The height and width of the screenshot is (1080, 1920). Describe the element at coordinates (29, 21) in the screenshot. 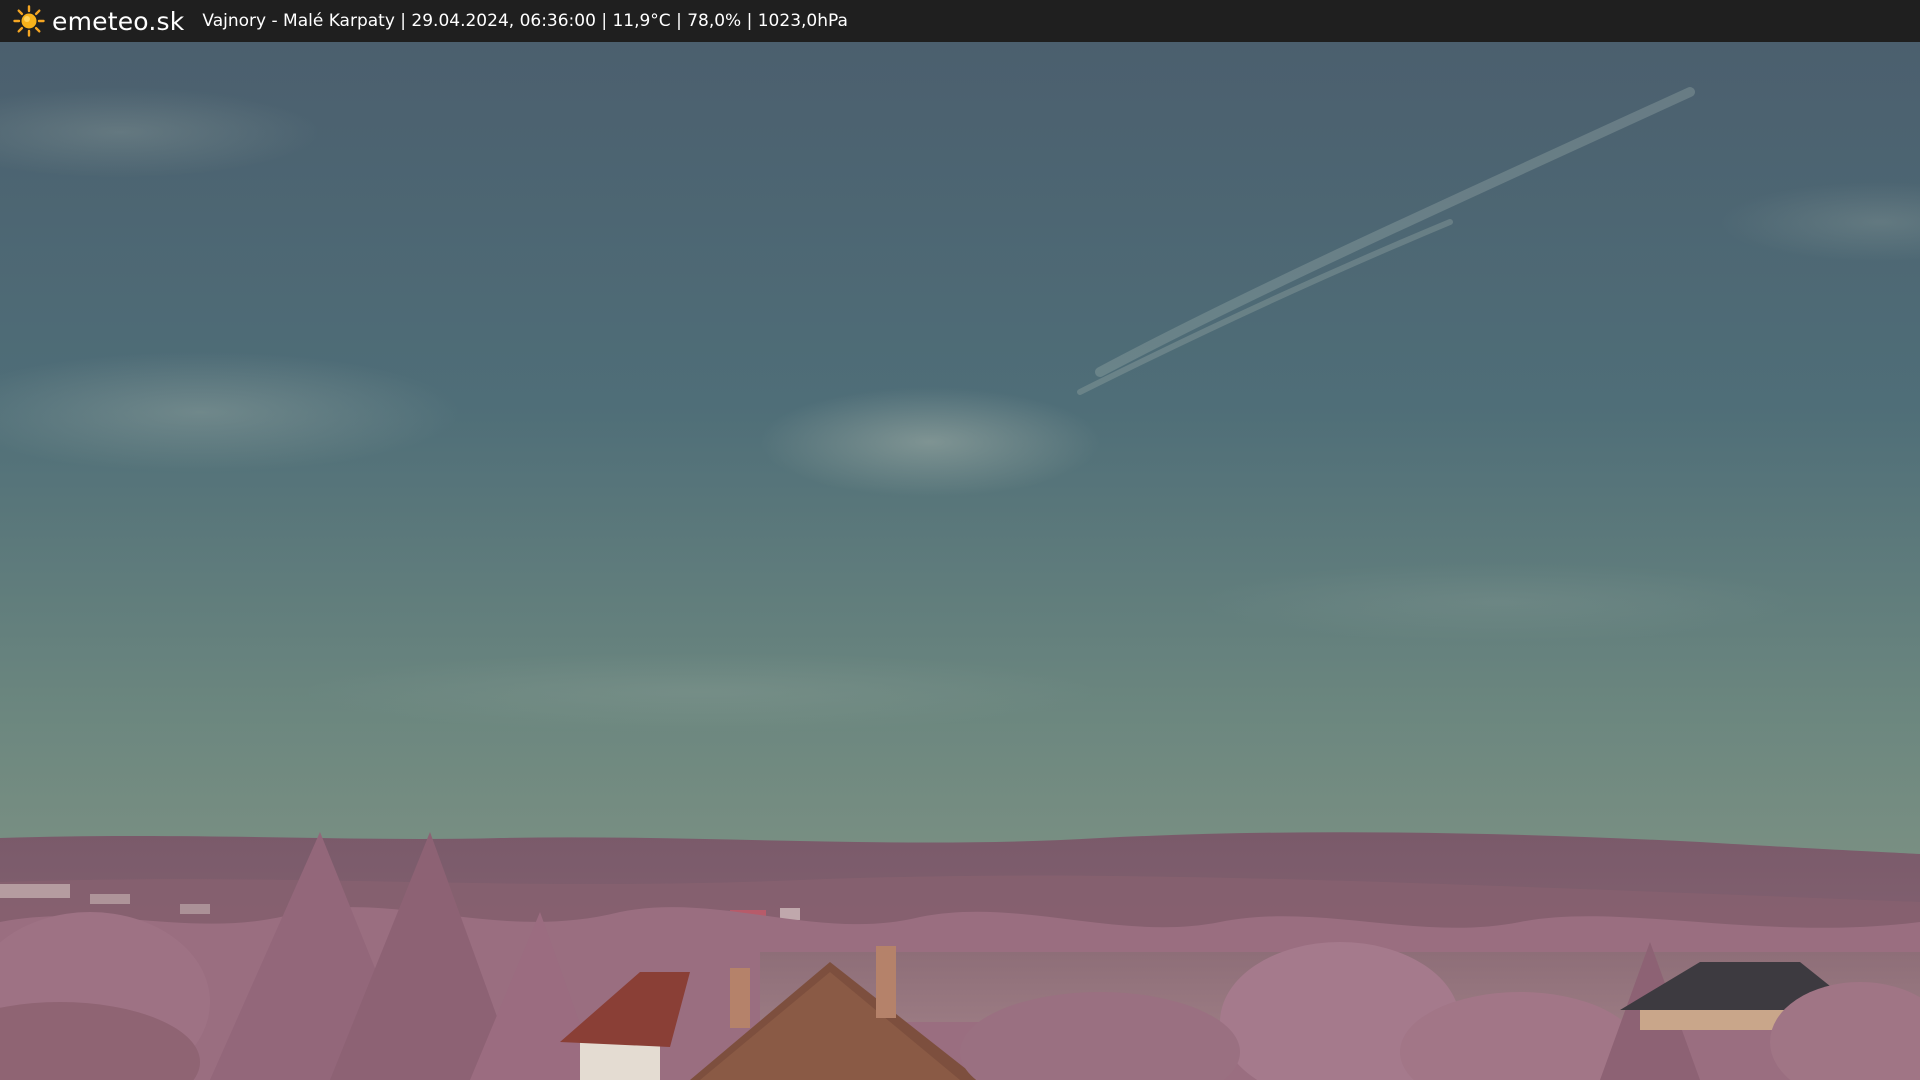

I see `sun-icon` at that location.